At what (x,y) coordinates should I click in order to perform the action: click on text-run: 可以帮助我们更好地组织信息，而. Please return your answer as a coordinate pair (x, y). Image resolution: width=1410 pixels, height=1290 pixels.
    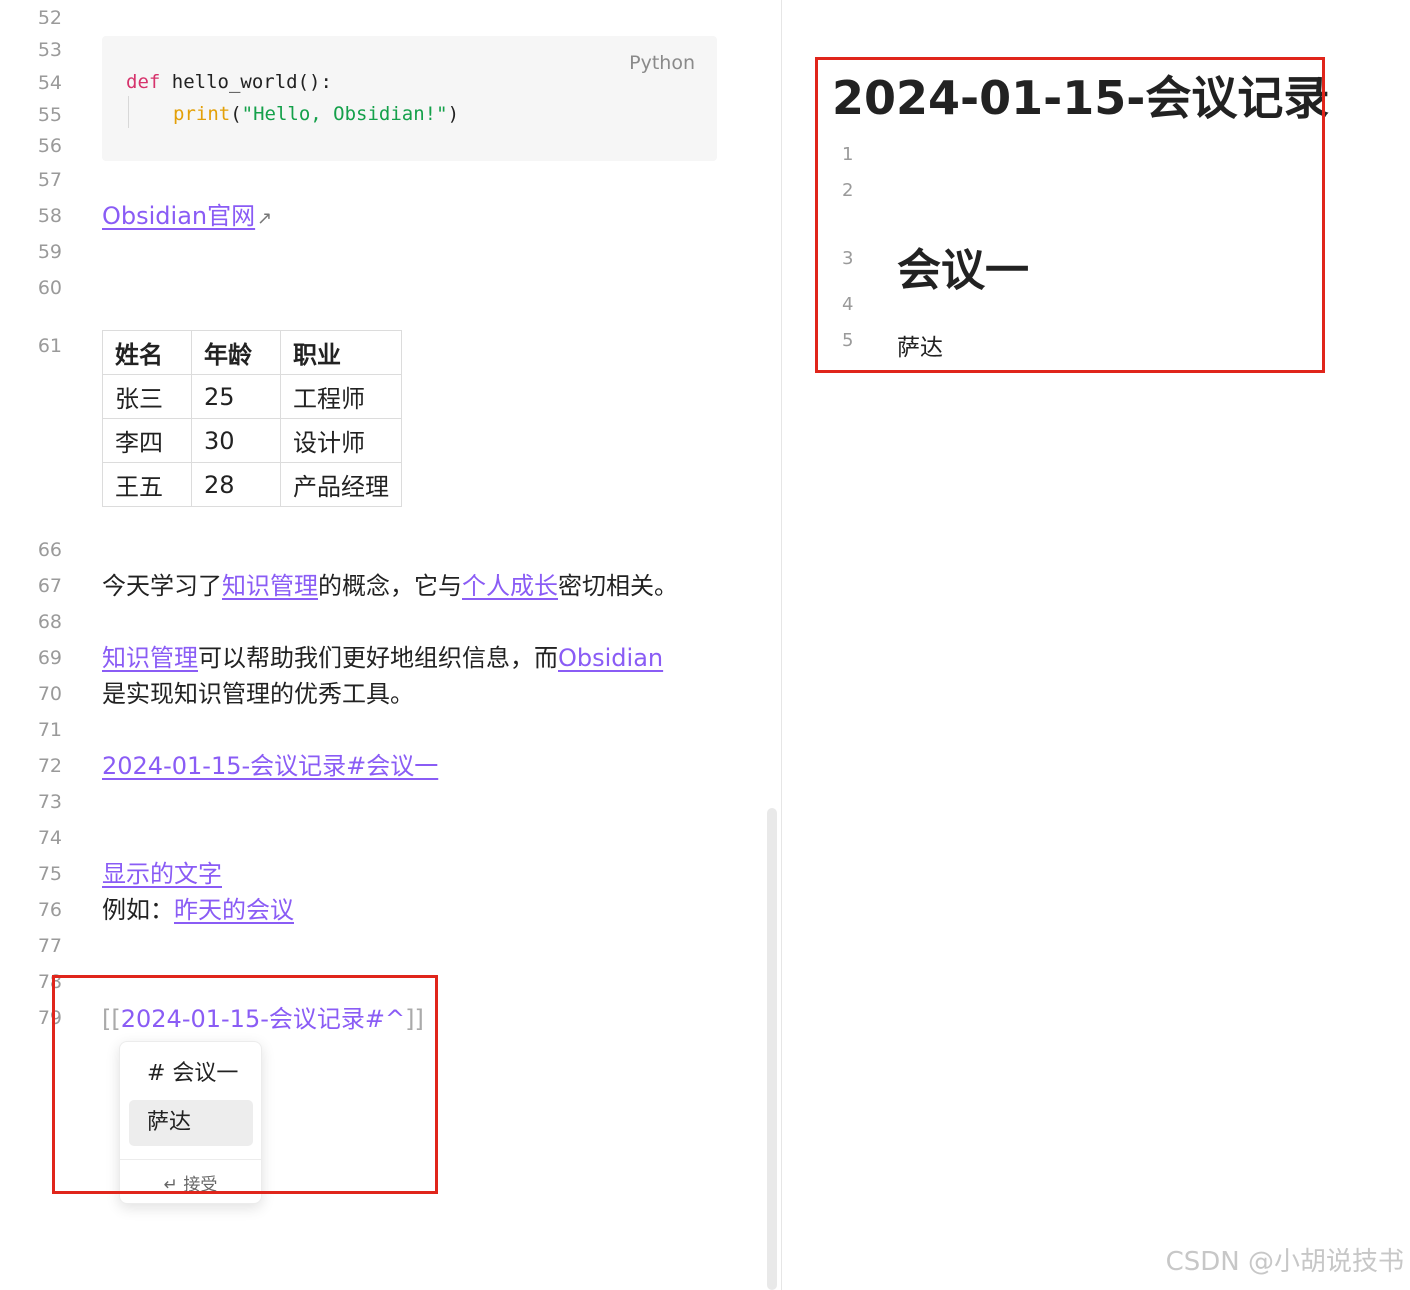
    Looking at the image, I should click on (378, 658).